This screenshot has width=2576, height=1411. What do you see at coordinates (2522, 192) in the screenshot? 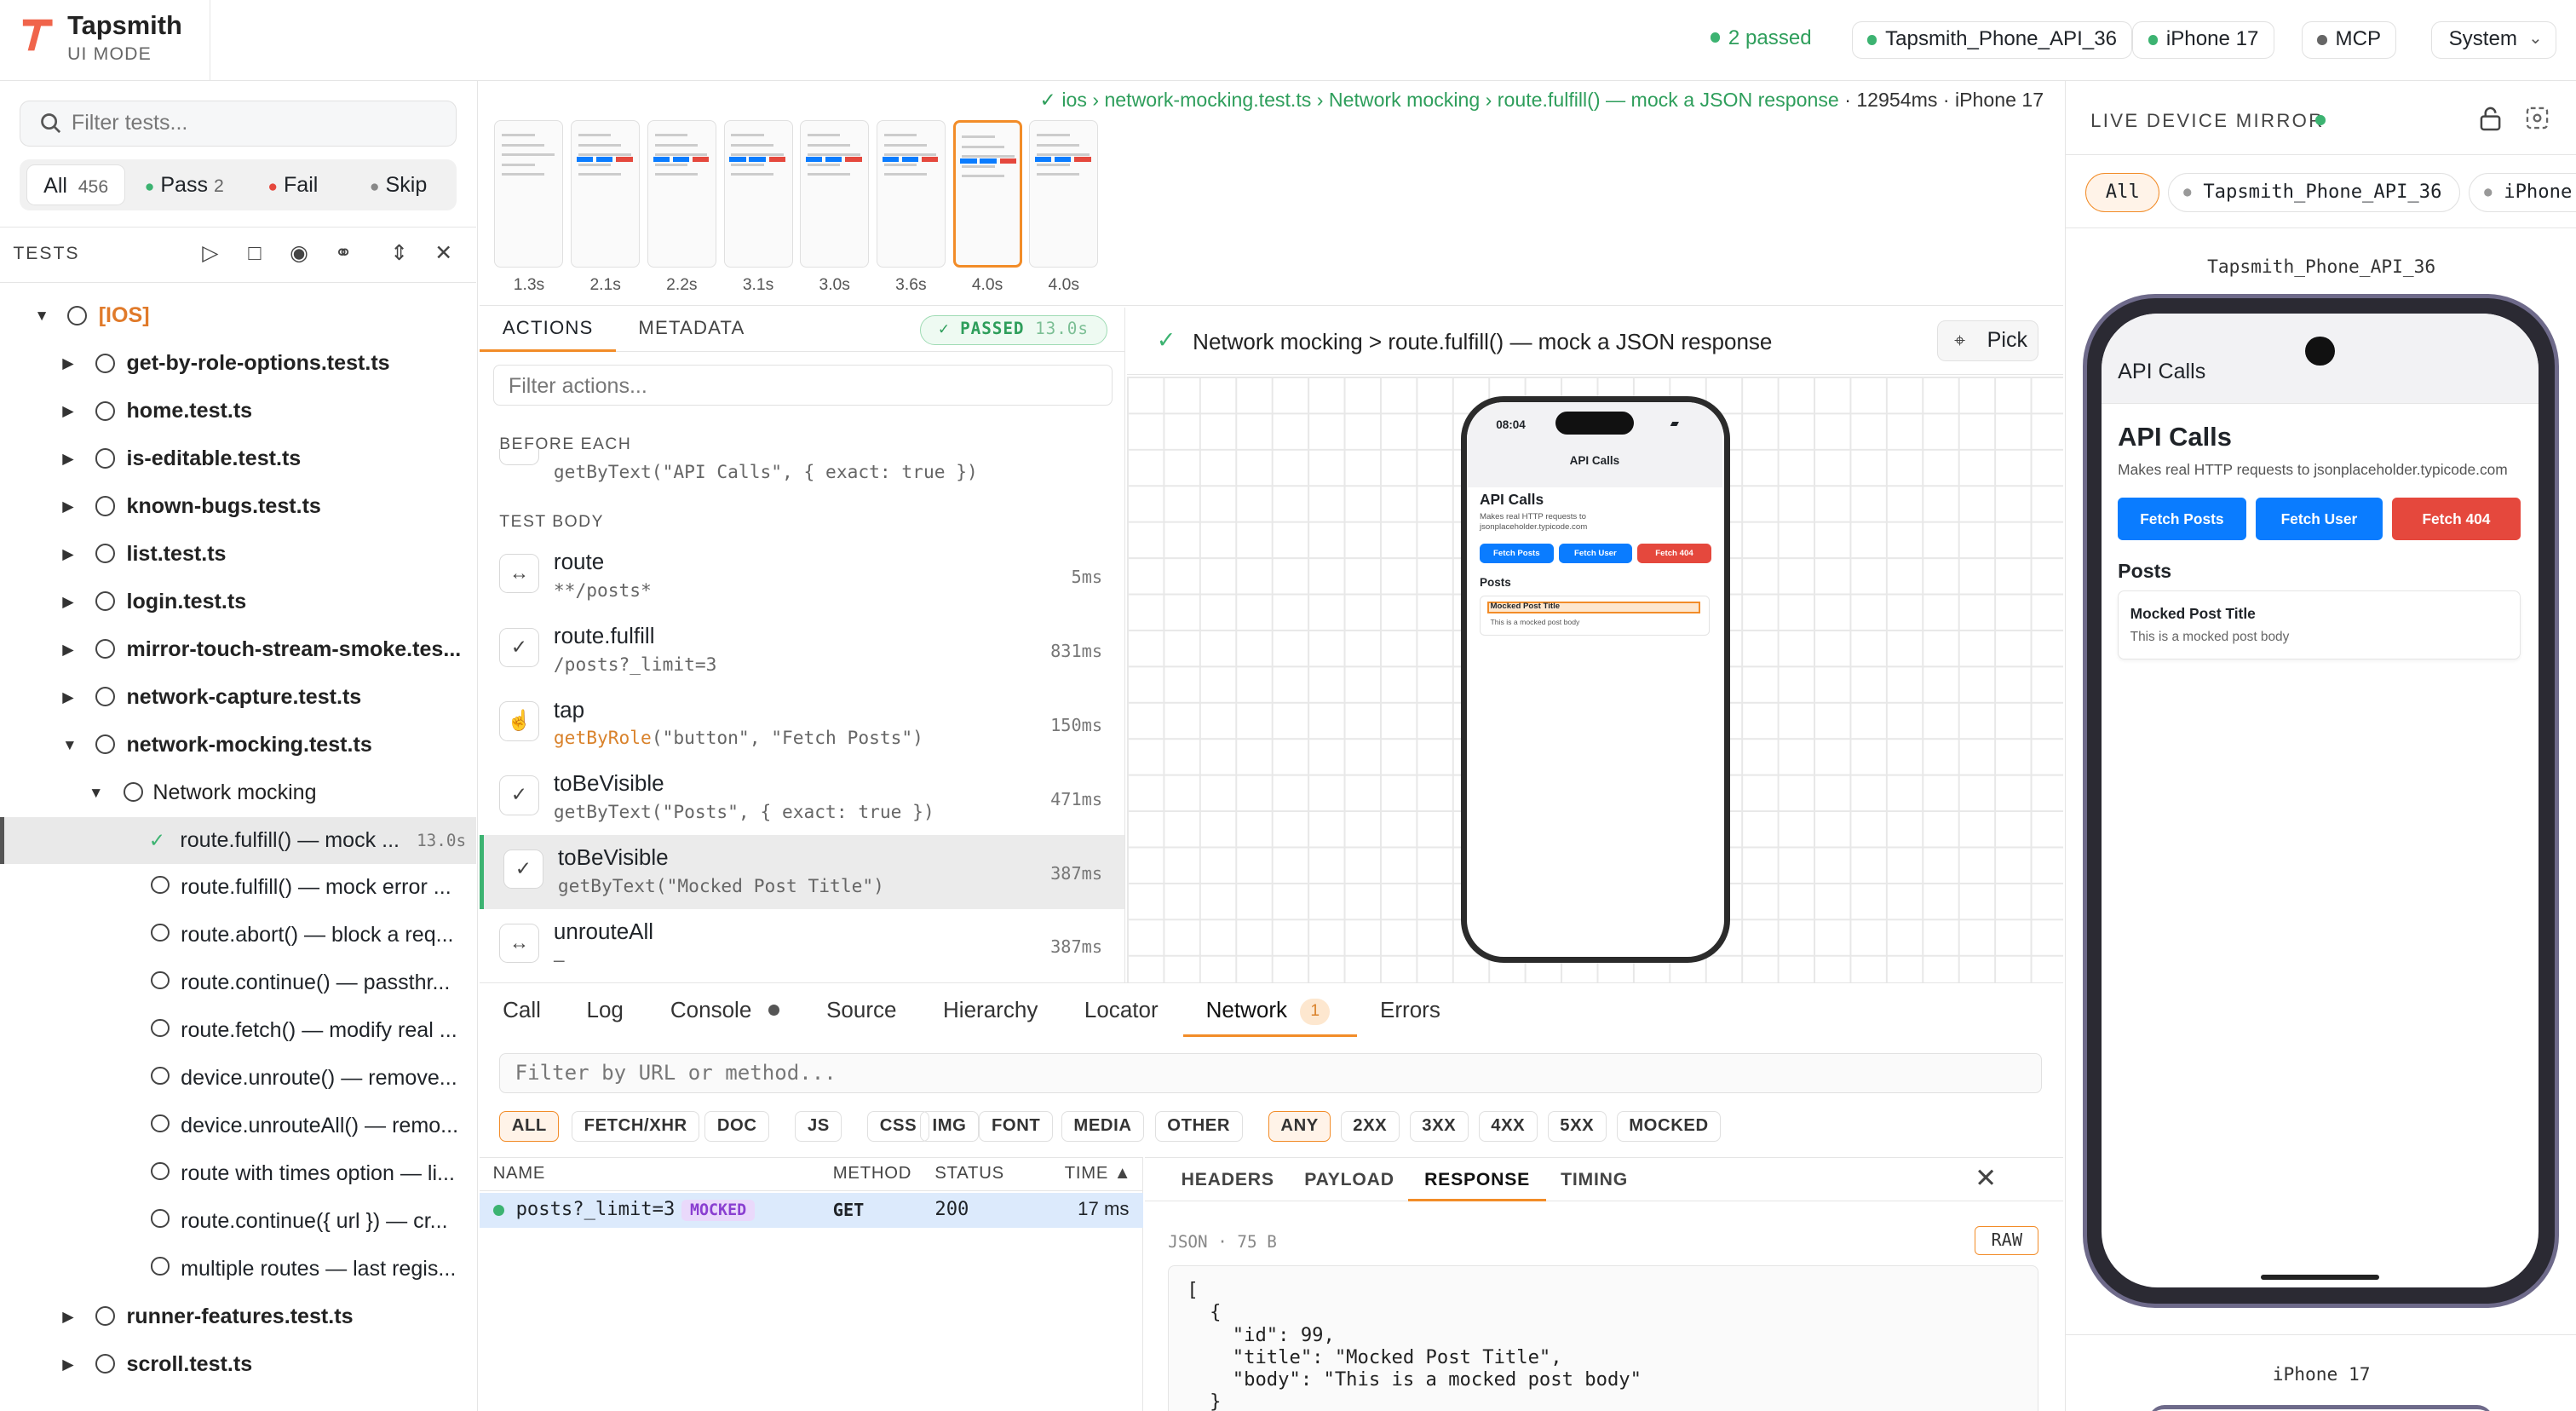
I see `mirror-chip-iphone: ● iPhone` at bounding box center [2522, 192].